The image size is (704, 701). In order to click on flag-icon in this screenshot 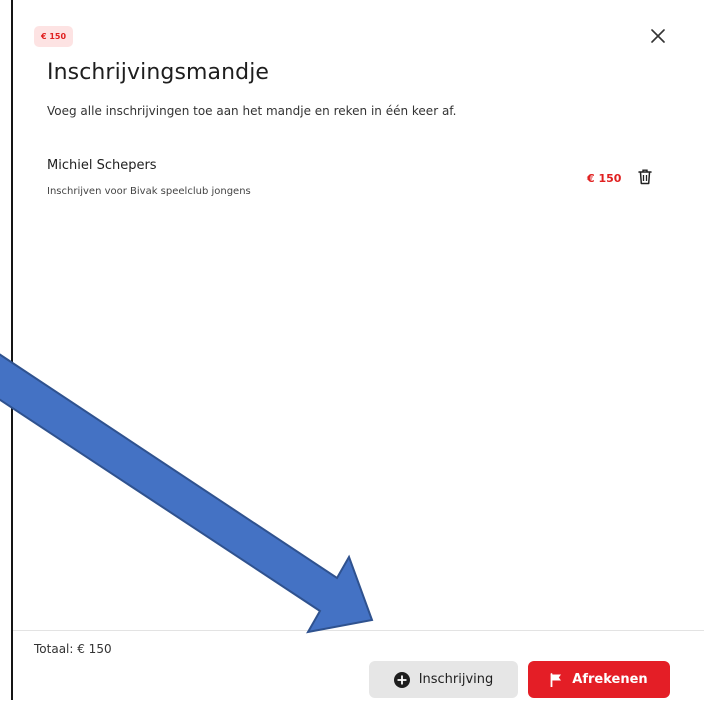, I will do `click(556, 679)`.